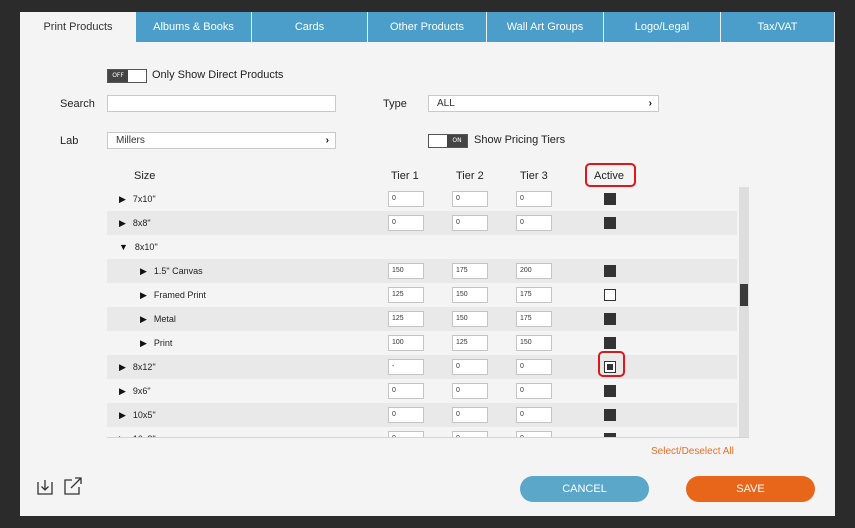 Image resolution: width=855 pixels, height=528 pixels. I want to click on row-label: ▼ 8x10", so click(138, 247).